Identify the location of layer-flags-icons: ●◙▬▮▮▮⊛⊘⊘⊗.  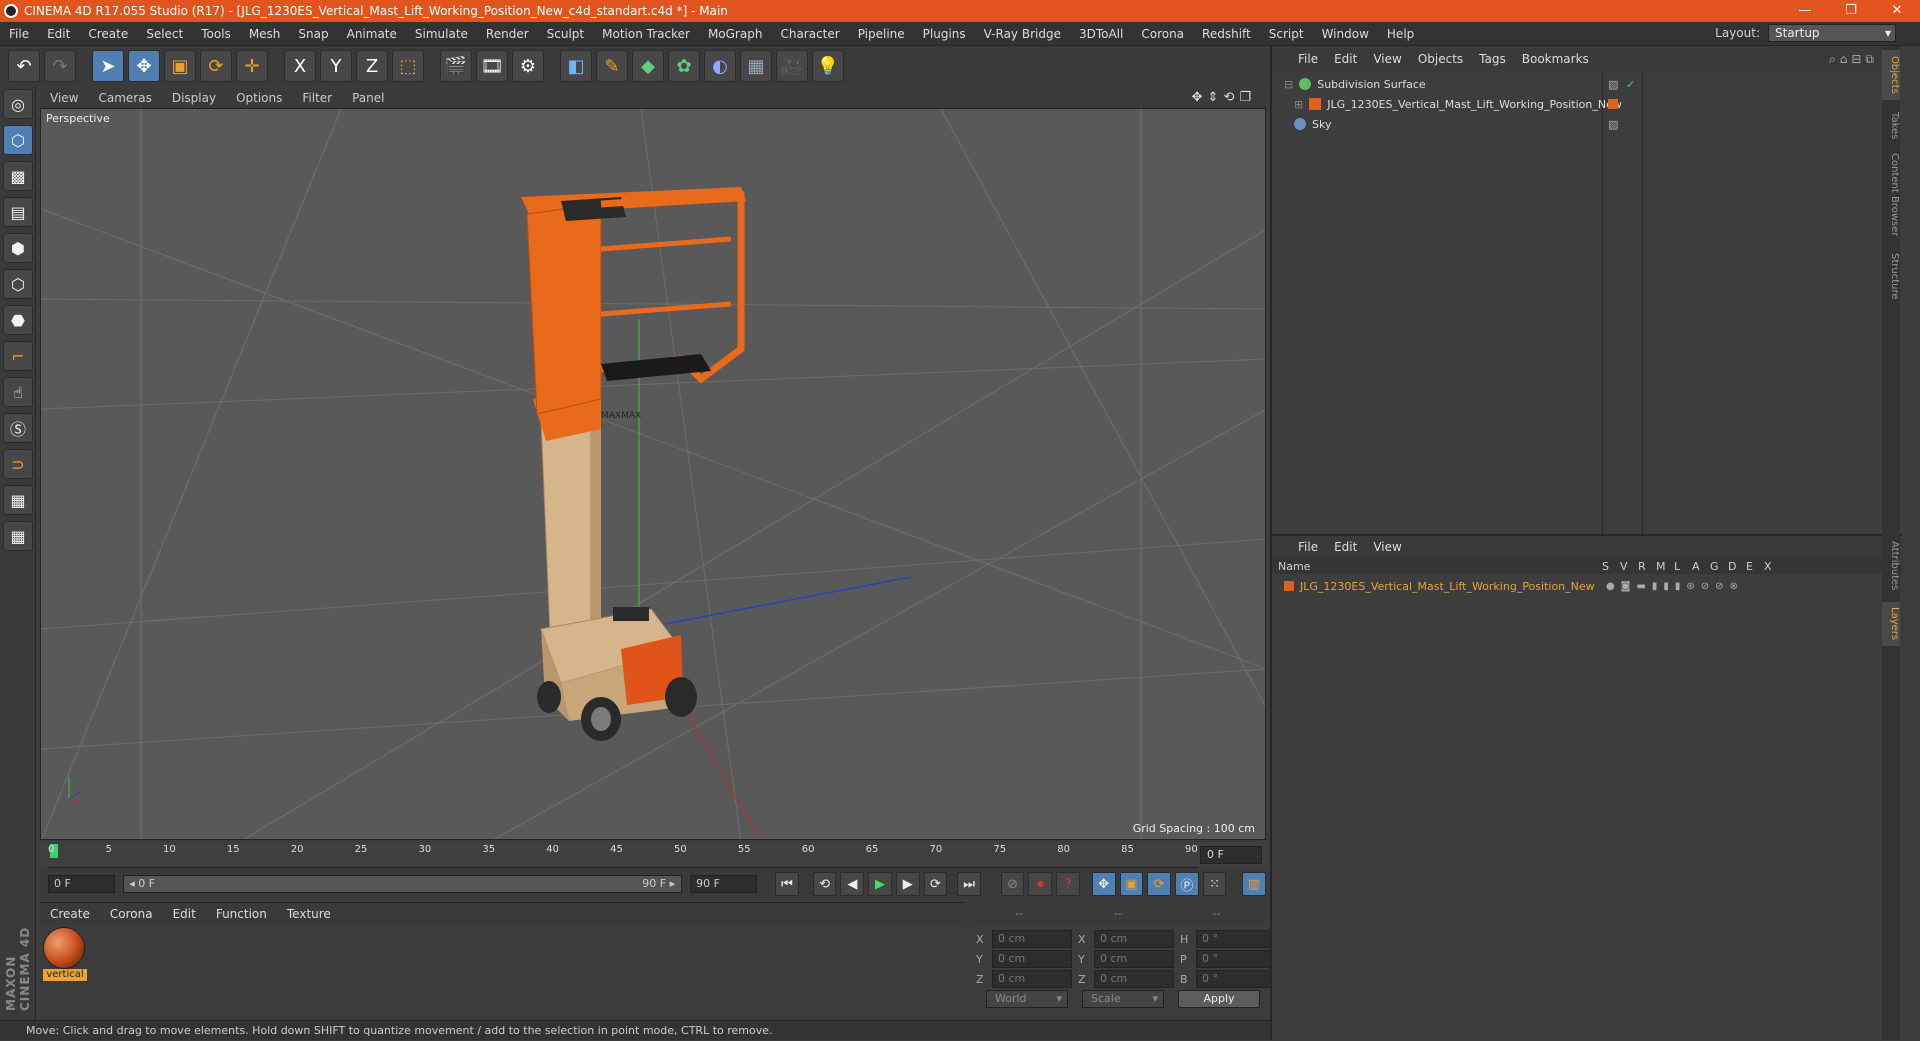
(1675, 586).